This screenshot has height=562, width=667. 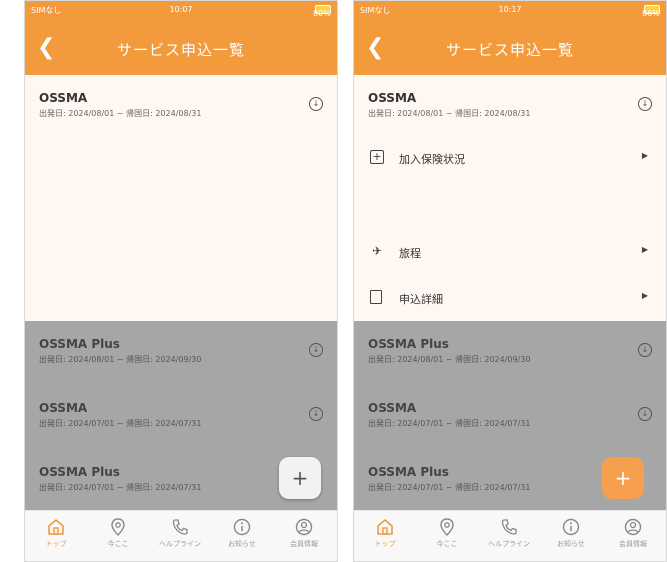 What do you see at coordinates (376, 297) in the screenshot?
I see `book-icon` at bounding box center [376, 297].